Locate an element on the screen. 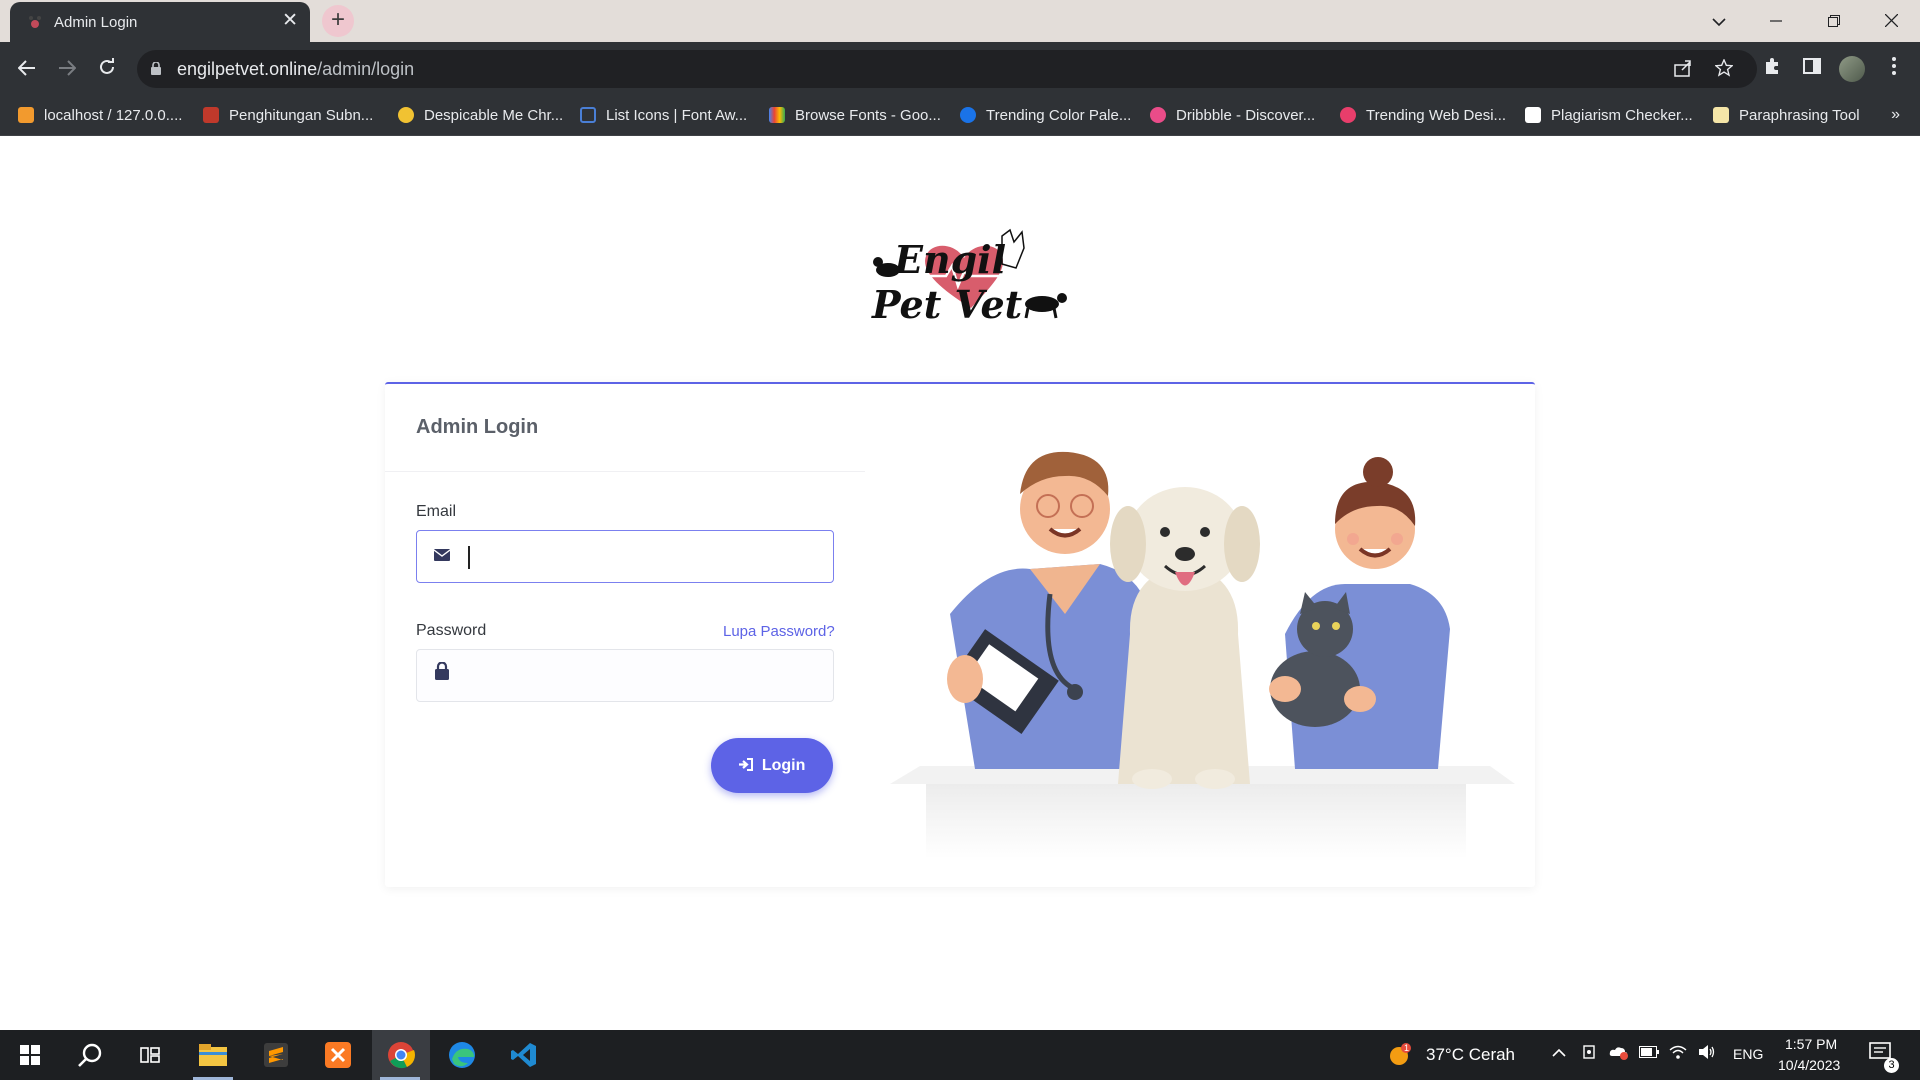  google-fonts-icon is located at coordinates (777, 115).